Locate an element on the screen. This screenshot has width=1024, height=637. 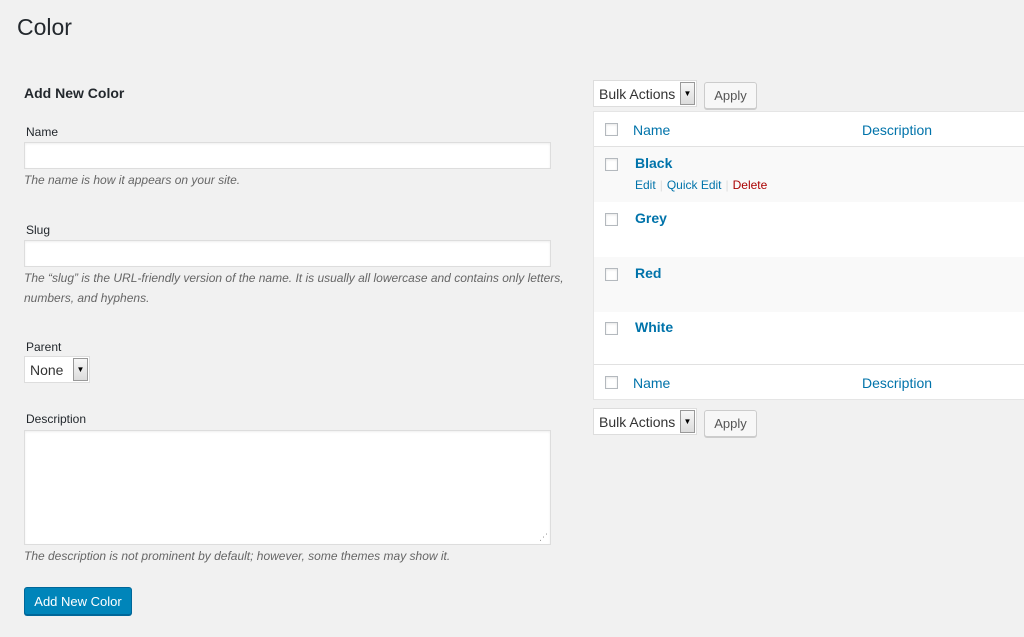
row-title-link: Black is located at coordinates (653, 163).